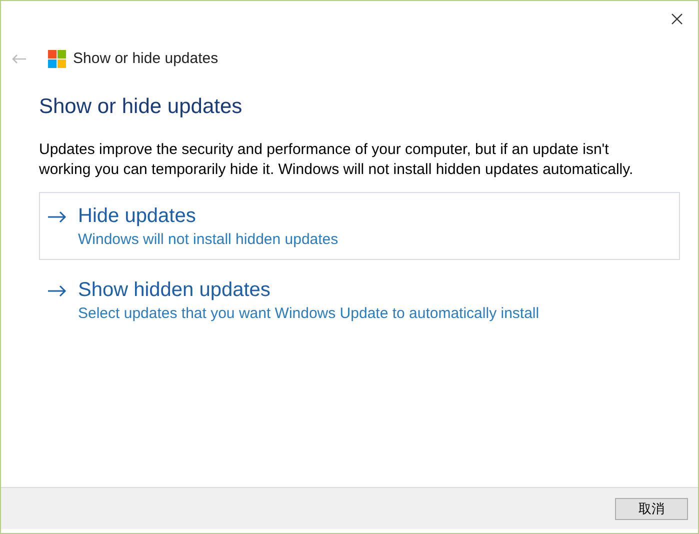  Describe the element at coordinates (359, 300) in the screenshot. I see `option-link: Show hidden updates Select updates that you want Windows Update to automatically install` at that location.